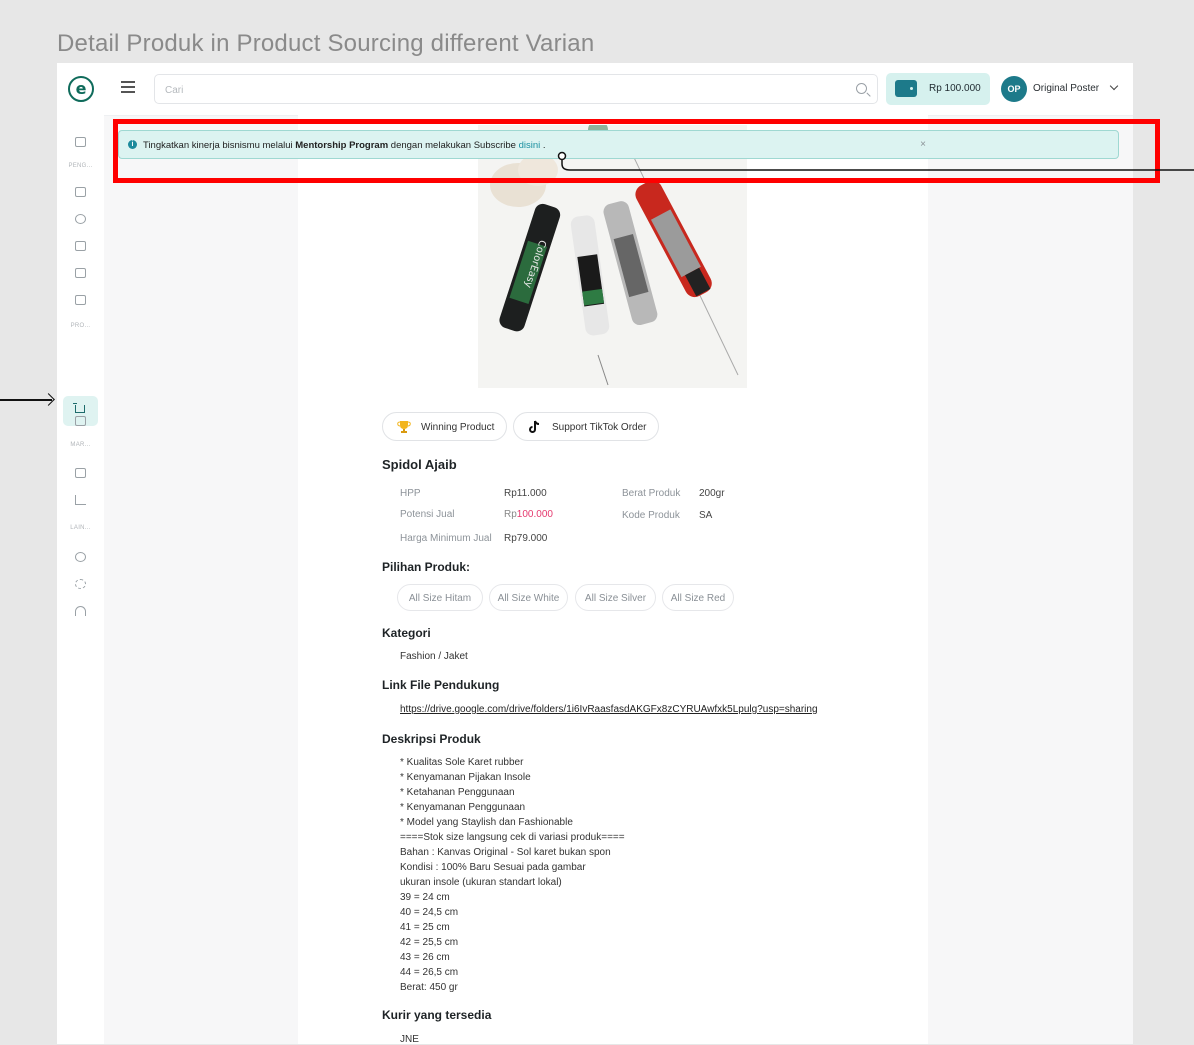  Describe the element at coordinates (80, 300) in the screenshot. I see `warehouse-icon` at that location.